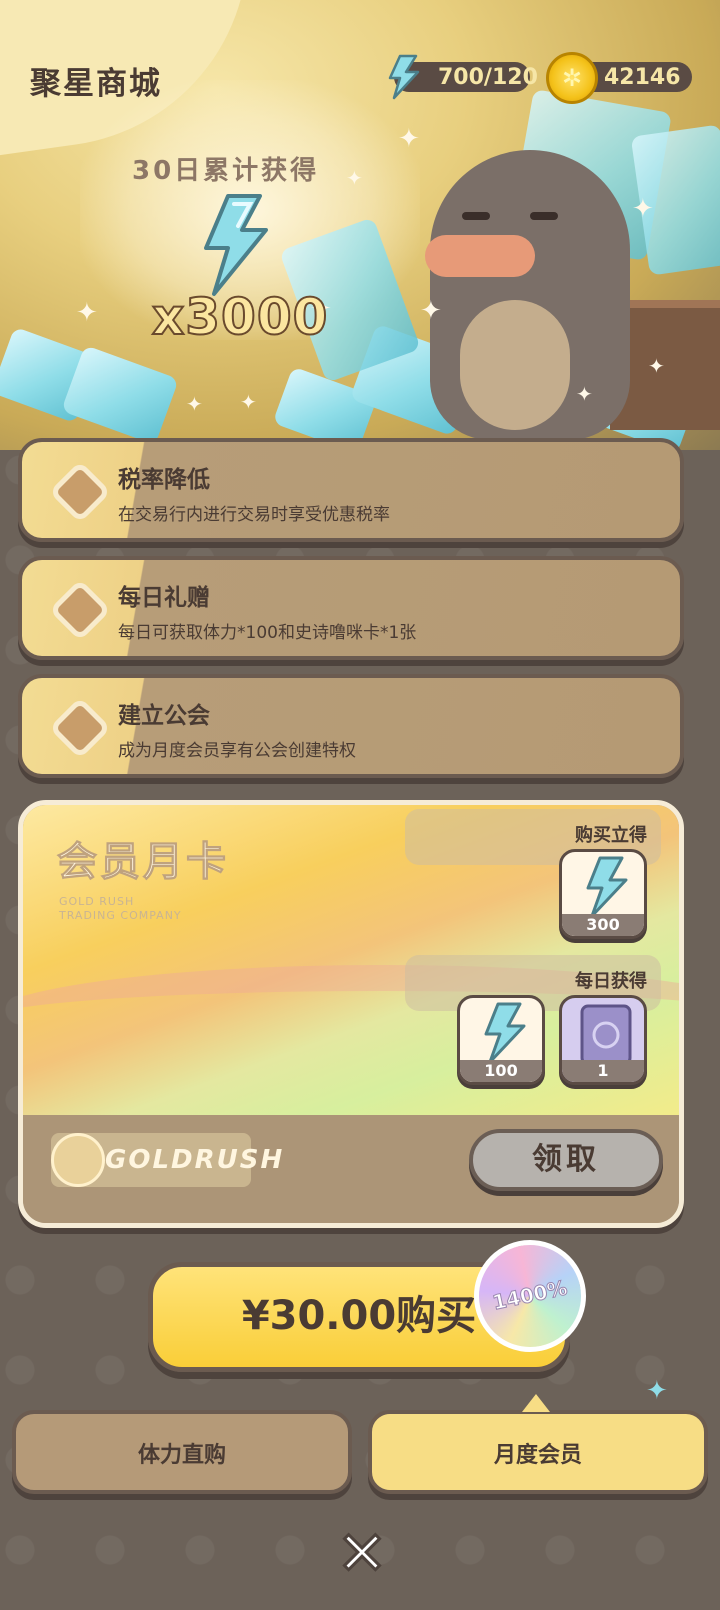 The height and width of the screenshot is (1610, 720). I want to click on energy-value: 700/120, so click(488, 77).